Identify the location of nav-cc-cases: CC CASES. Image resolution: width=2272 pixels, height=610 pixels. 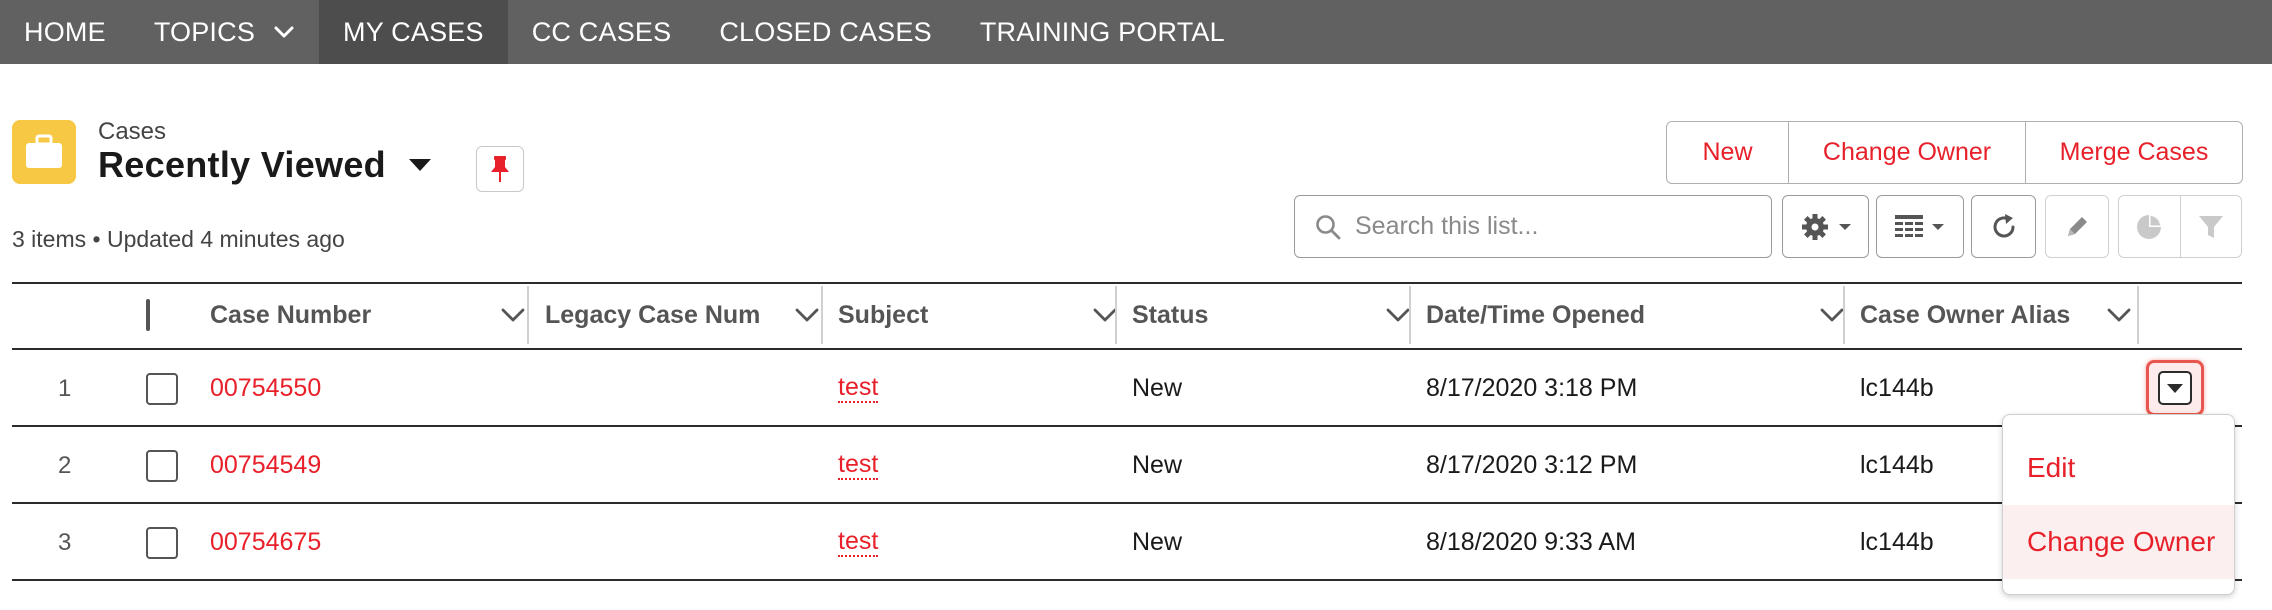
(602, 32).